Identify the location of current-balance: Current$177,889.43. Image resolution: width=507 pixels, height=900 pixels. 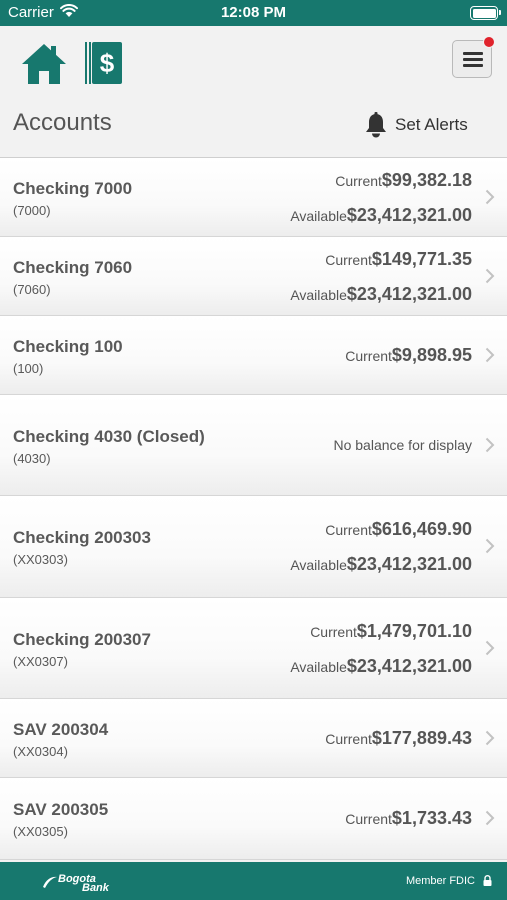
(398, 738).